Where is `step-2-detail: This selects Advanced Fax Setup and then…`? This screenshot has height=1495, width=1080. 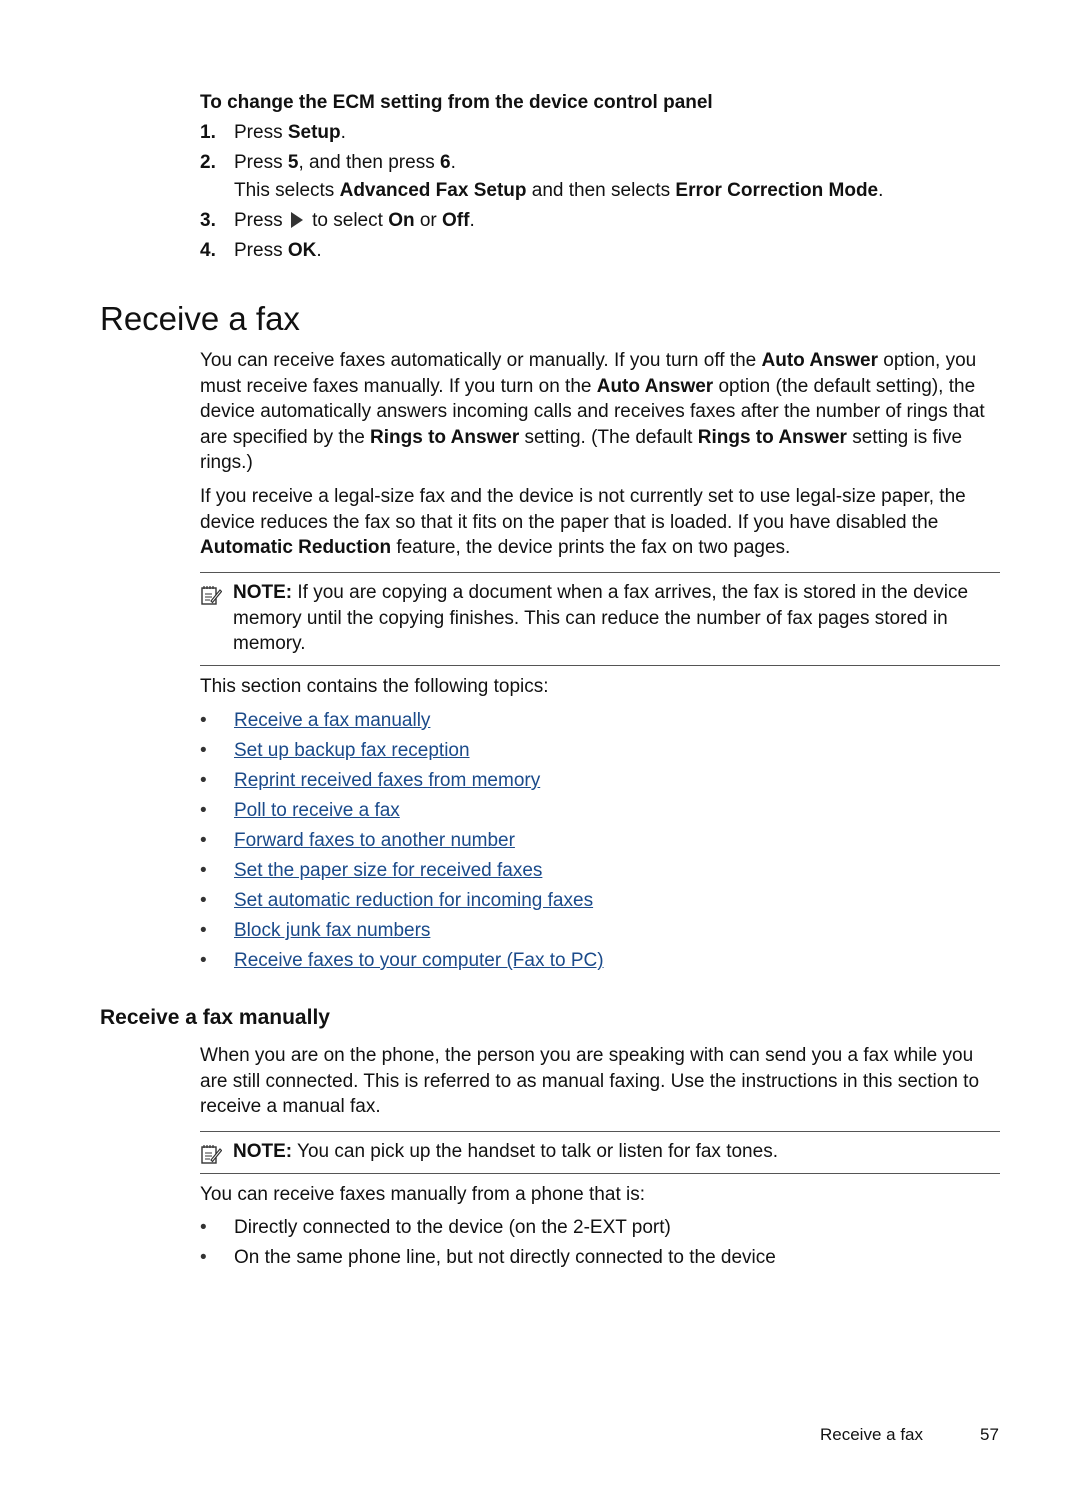 step-2-detail: This selects Advanced Fax Setup and then… is located at coordinates (559, 190).